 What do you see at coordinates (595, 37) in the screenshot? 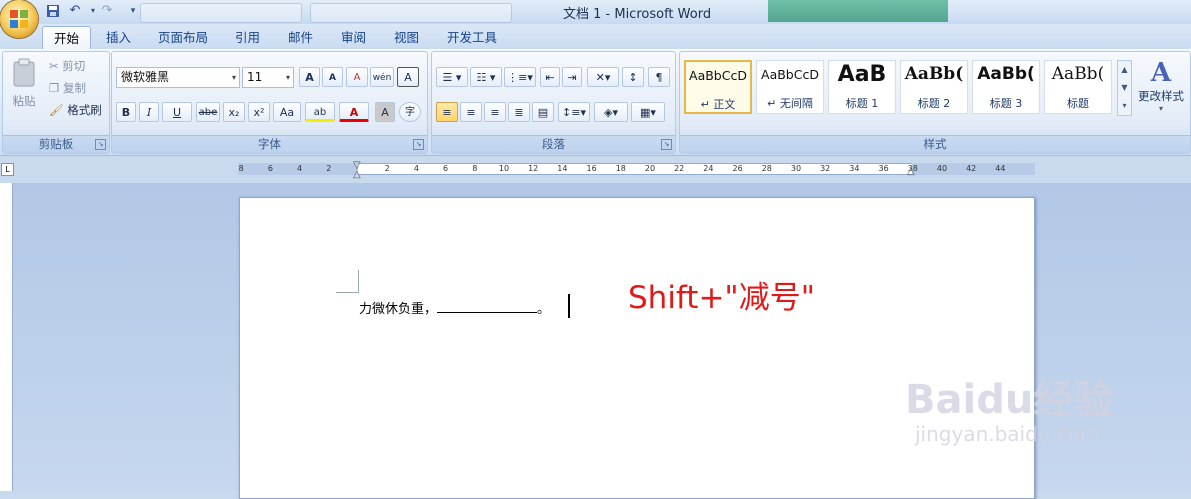
I see `ribbon-tabs: 开始 插入 页面布局 引用 邮件 审阅 视图 开发工具` at bounding box center [595, 37].